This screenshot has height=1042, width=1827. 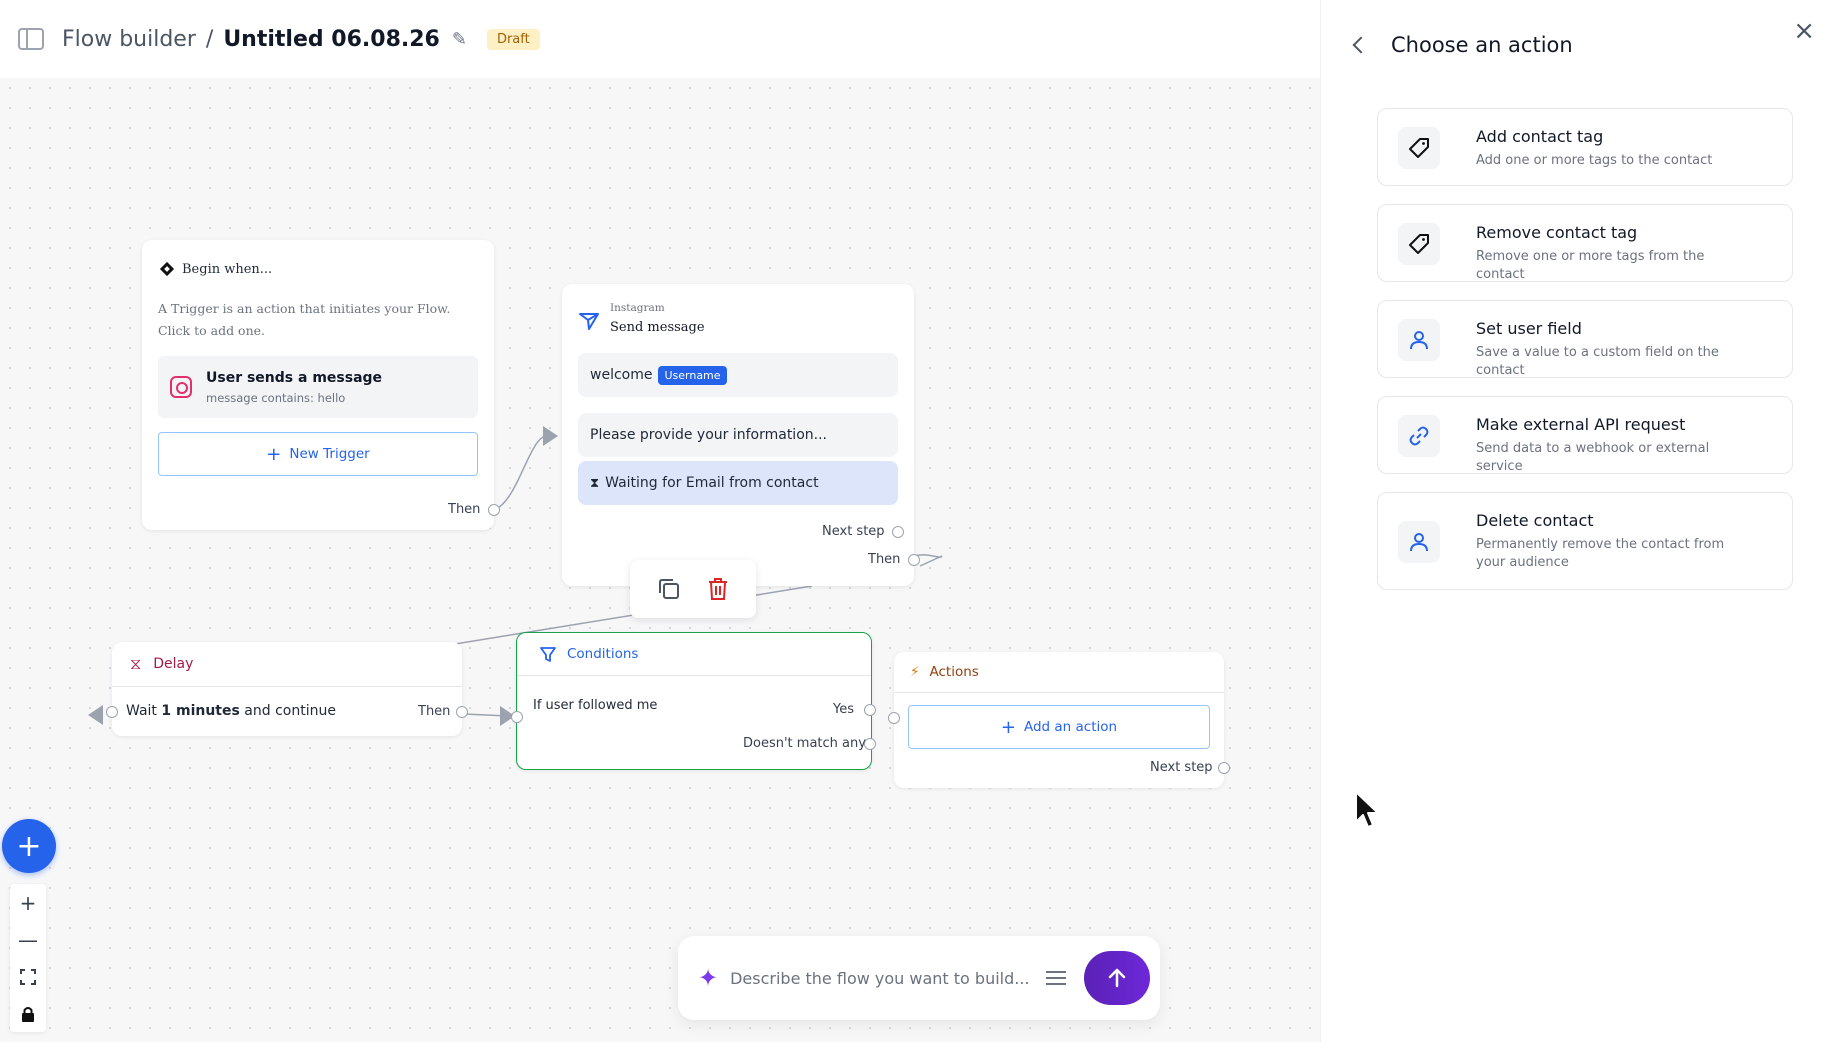 I want to click on mouse-cursor-icon, so click(x=1367, y=809).